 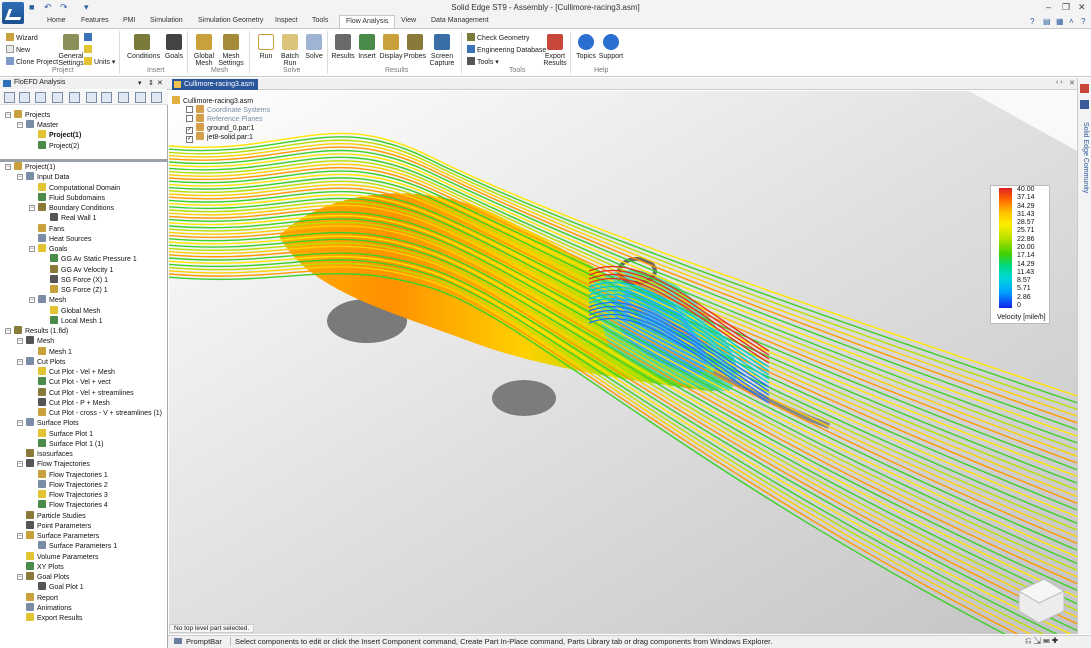 I want to click on tree-item: Animations, so click(x=49, y=607).